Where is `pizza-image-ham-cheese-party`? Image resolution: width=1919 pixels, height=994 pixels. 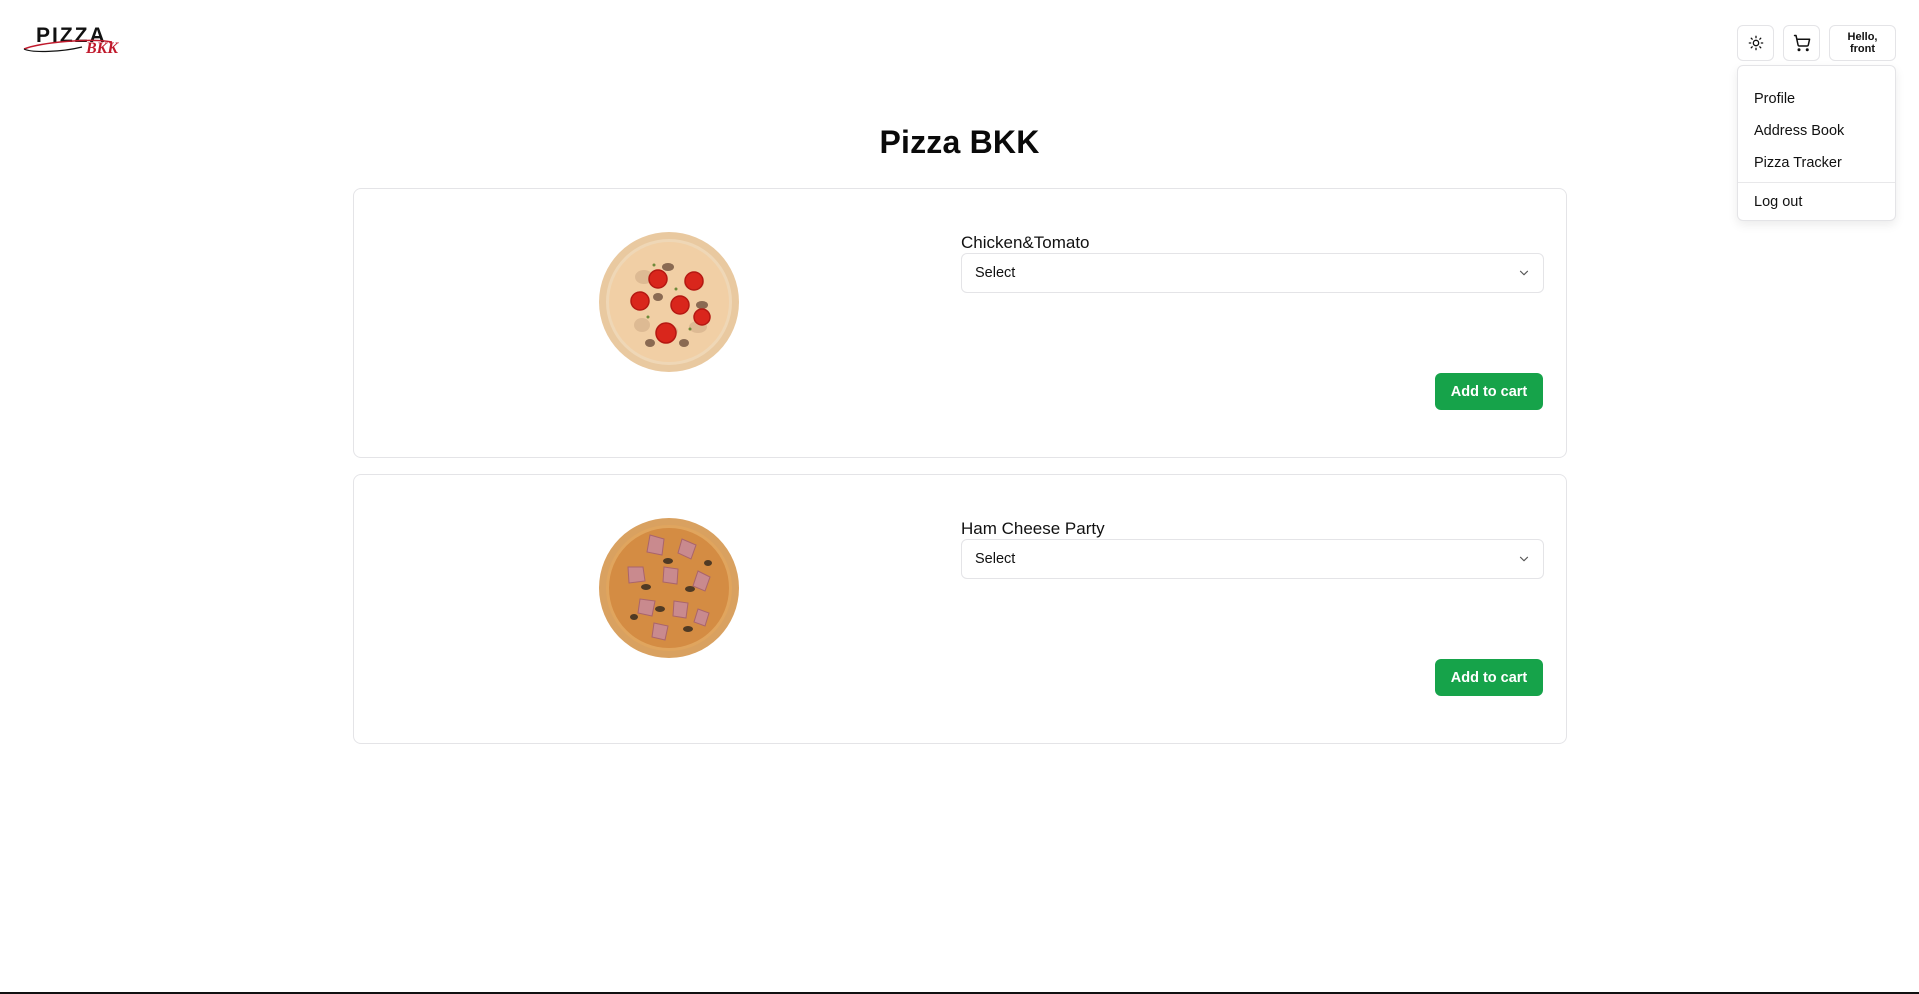
pizza-image-ham-cheese-party is located at coordinates (669, 588).